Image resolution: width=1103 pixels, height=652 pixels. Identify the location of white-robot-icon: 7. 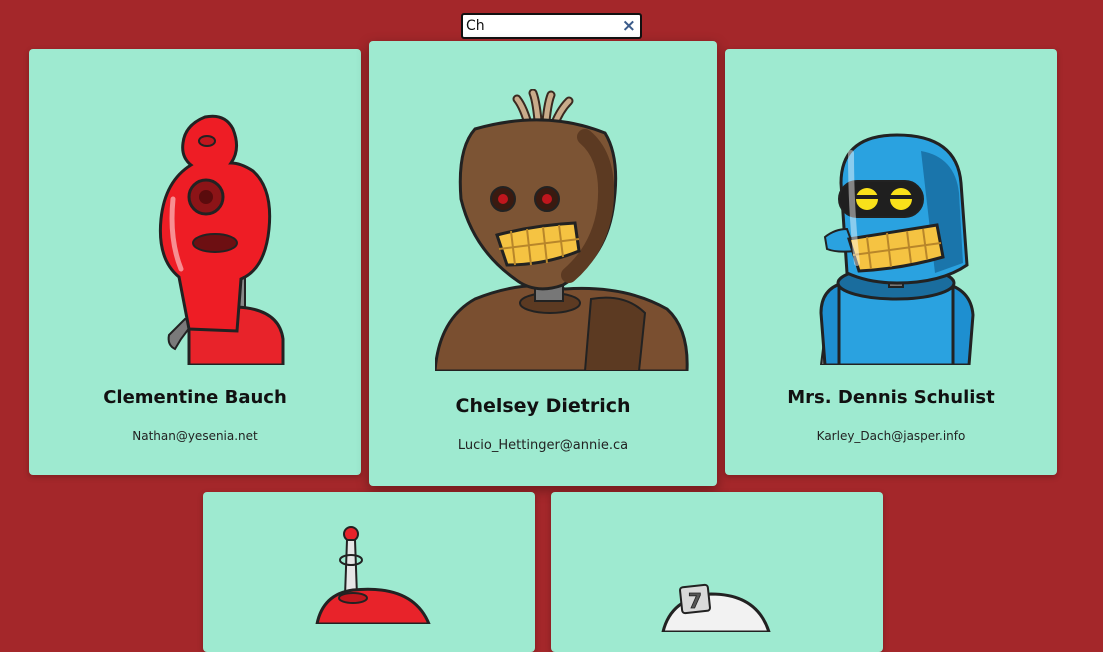
(716, 607).